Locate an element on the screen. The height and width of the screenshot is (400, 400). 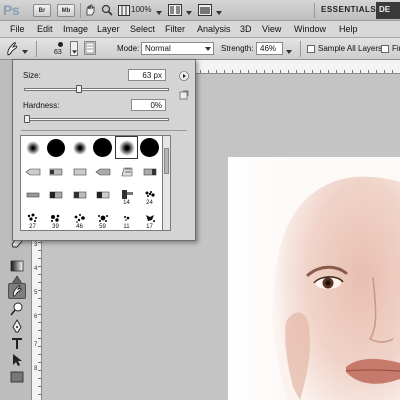
menu-layer: Layer is located at coordinates (108, 29).